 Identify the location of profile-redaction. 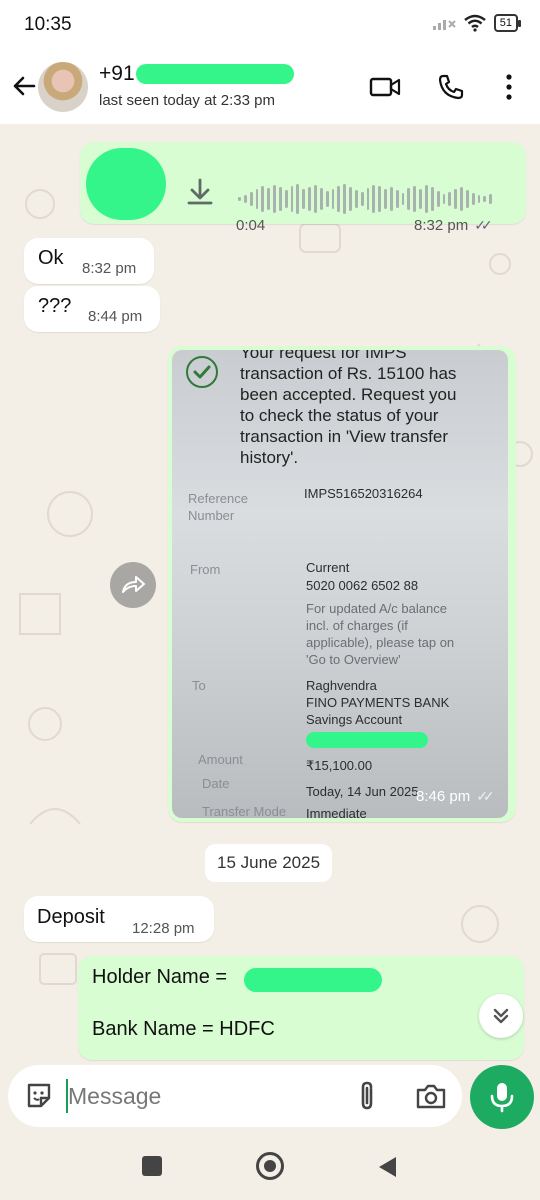
(126, 184).